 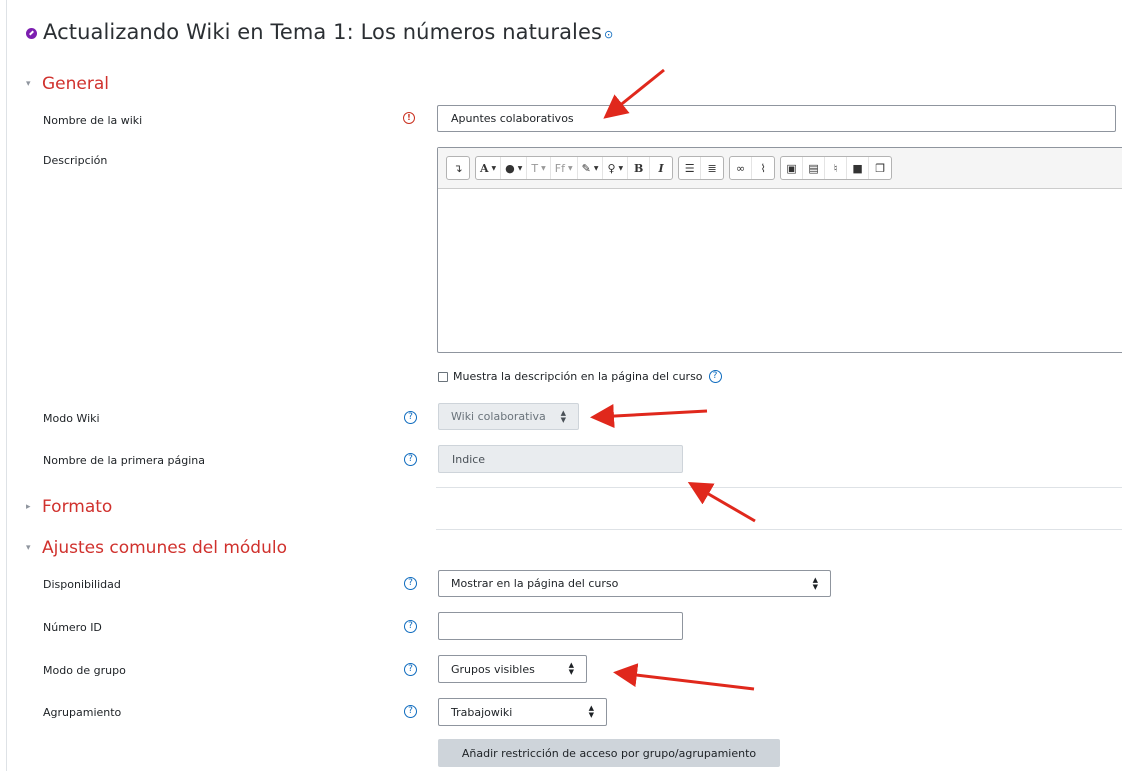 I want to click on unlink-button: ⌇, so click(x=763, y=168).